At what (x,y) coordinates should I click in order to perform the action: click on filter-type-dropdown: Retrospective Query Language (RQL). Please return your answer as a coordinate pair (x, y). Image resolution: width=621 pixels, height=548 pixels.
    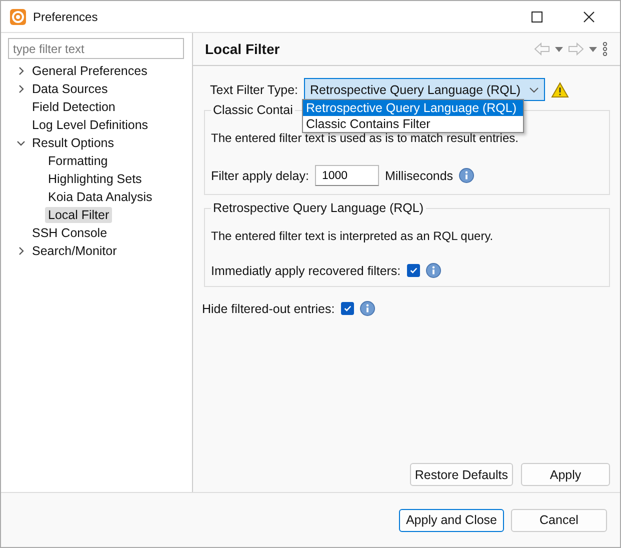
    Looking at the image, I should click on (424, 89).